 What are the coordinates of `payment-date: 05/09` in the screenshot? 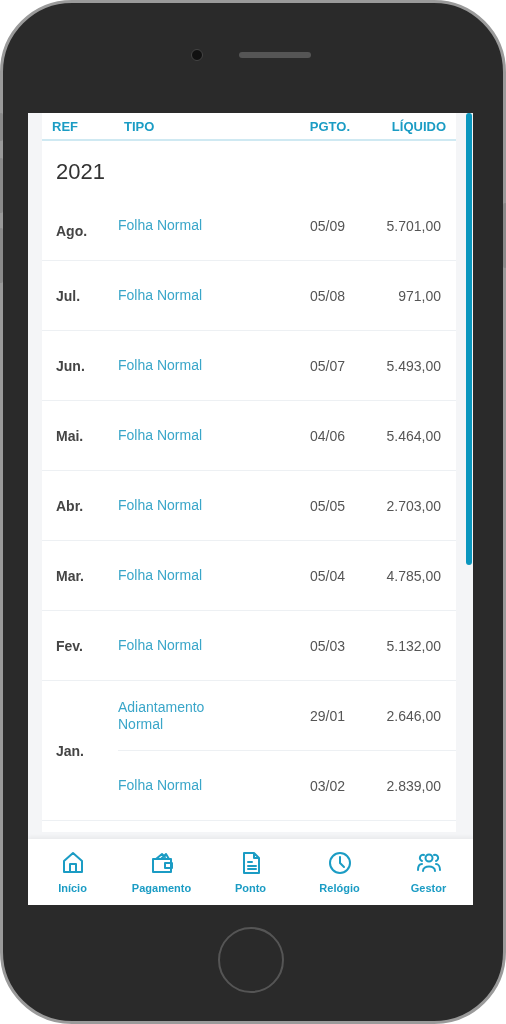 It's located at (326, 225).